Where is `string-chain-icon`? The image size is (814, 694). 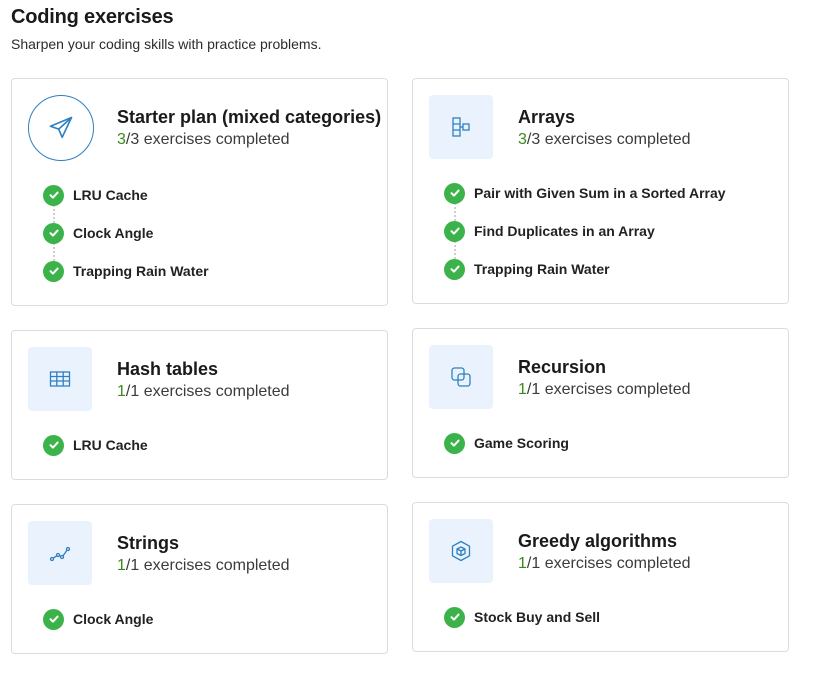 string-chain-icon is located at coordinates (60, 553).